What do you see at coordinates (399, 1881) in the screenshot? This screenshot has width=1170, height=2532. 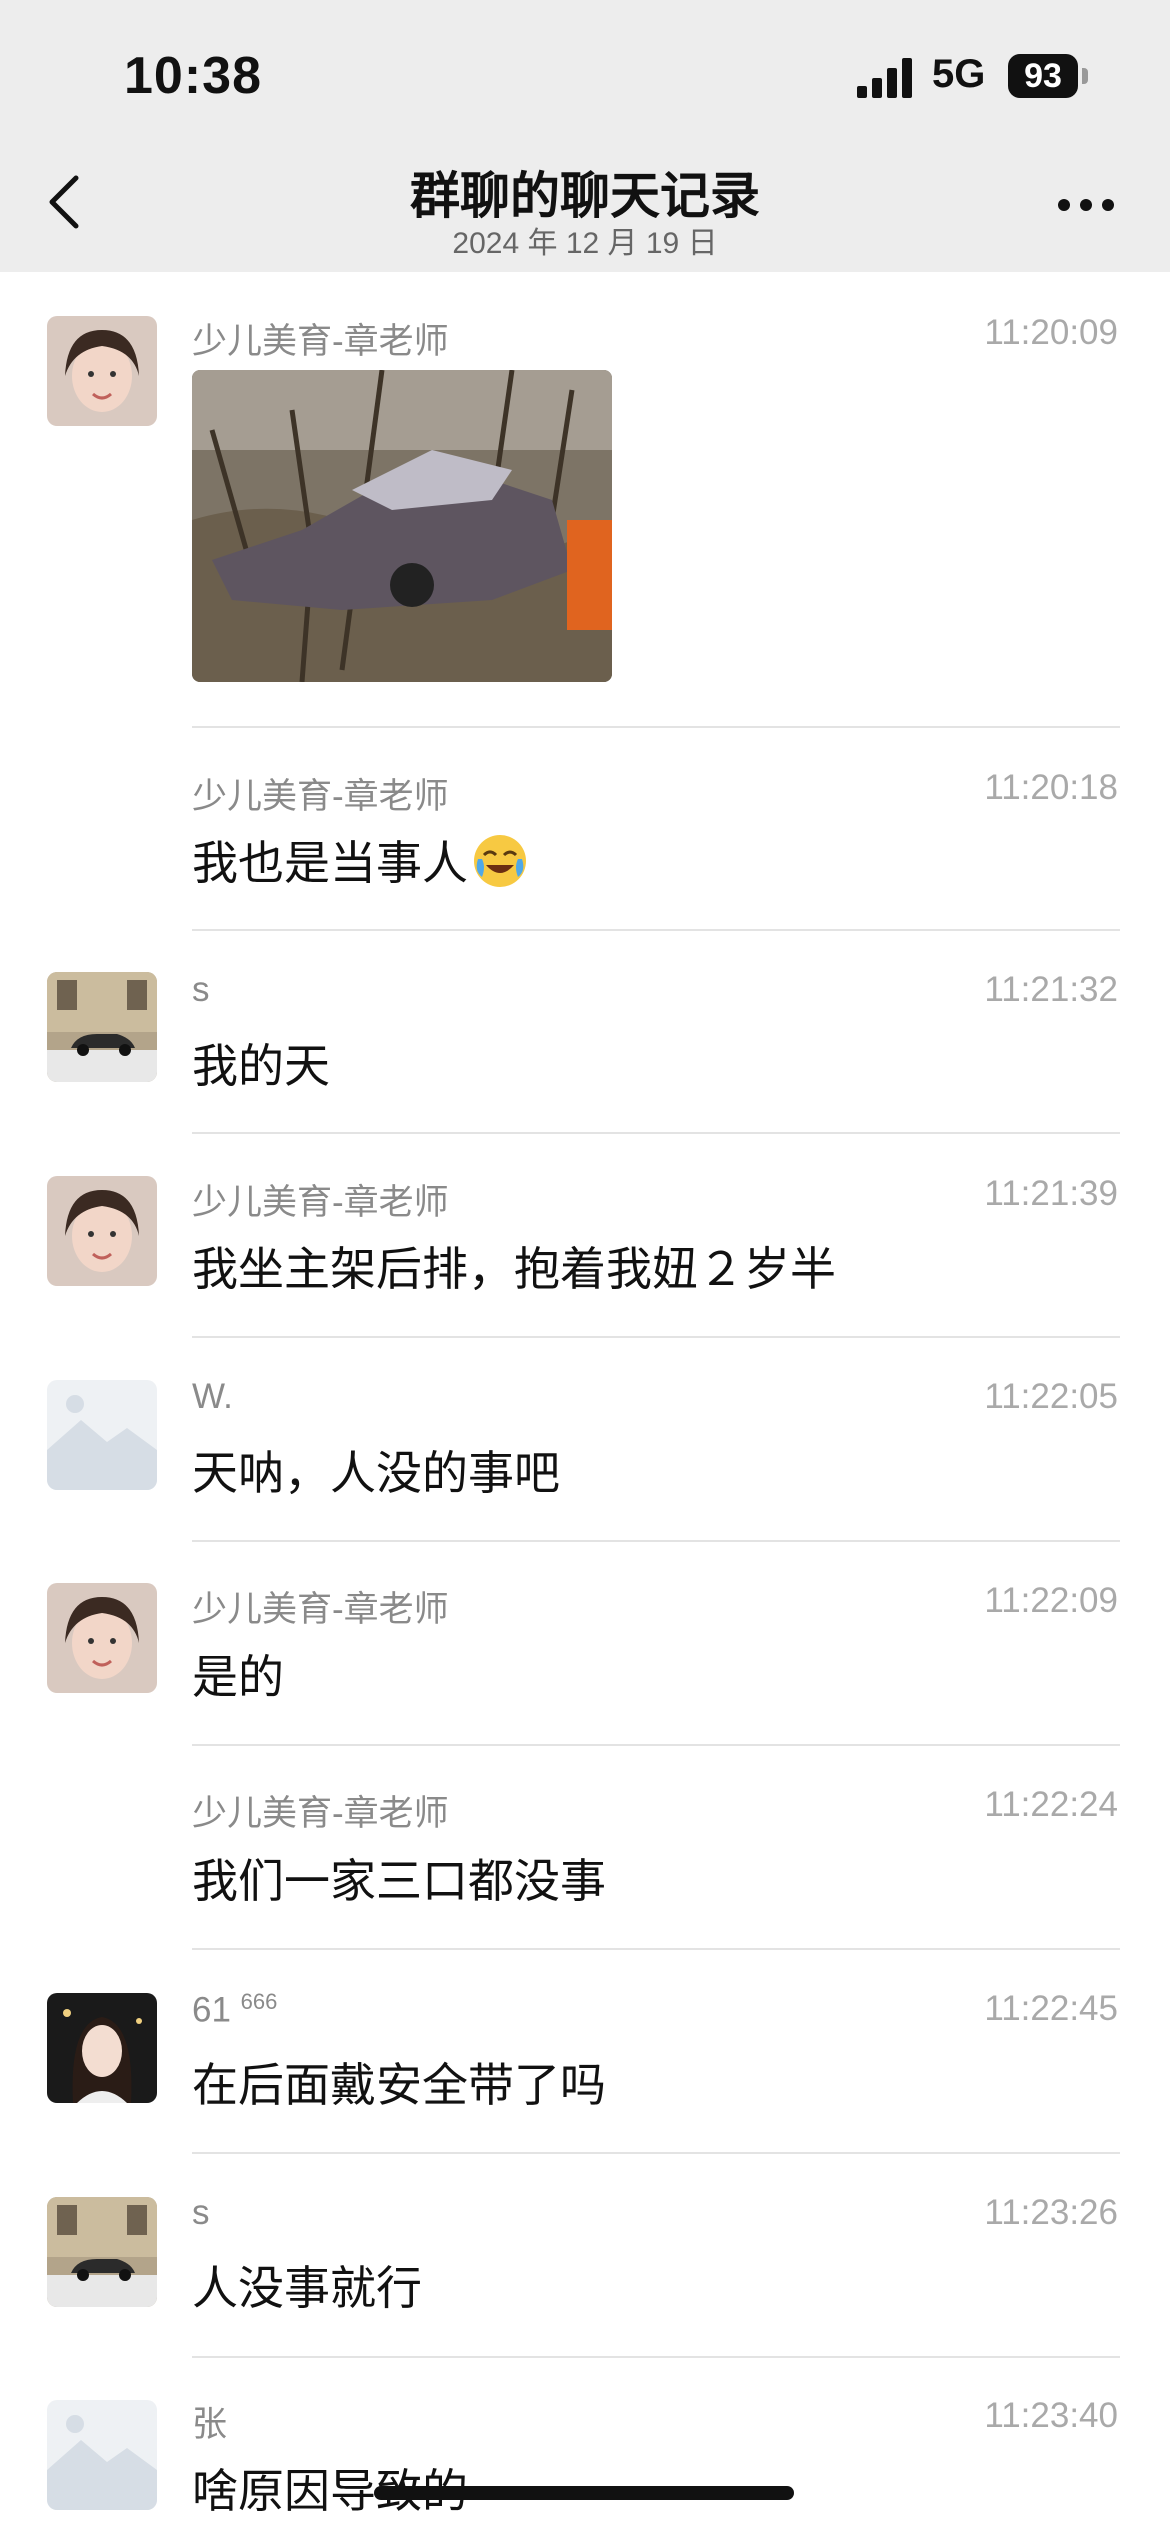 I see `message-text: 我们一家三口都没事` at bounding box center [399, 1881].